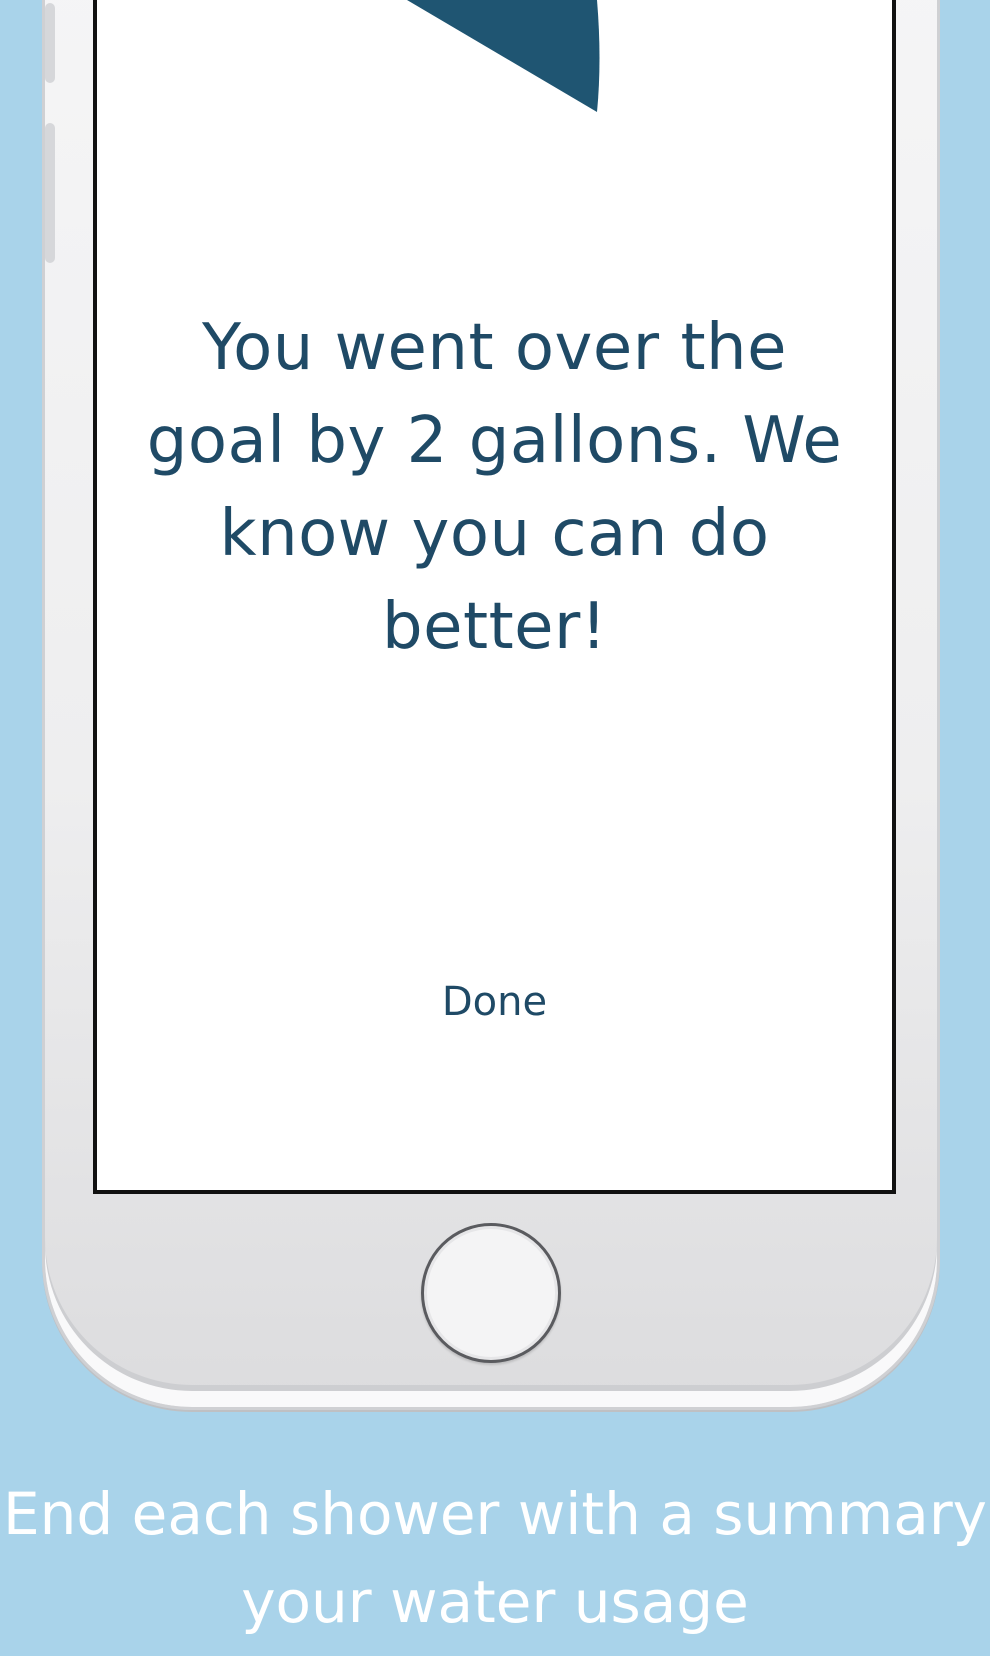 Image resolution: width=990 pixels, height=1656 pixels. What do you see at coordinates (503, 56) in the screenshot?
I see `partial-circle-graphic-icon` at bounding box center [503, 56].